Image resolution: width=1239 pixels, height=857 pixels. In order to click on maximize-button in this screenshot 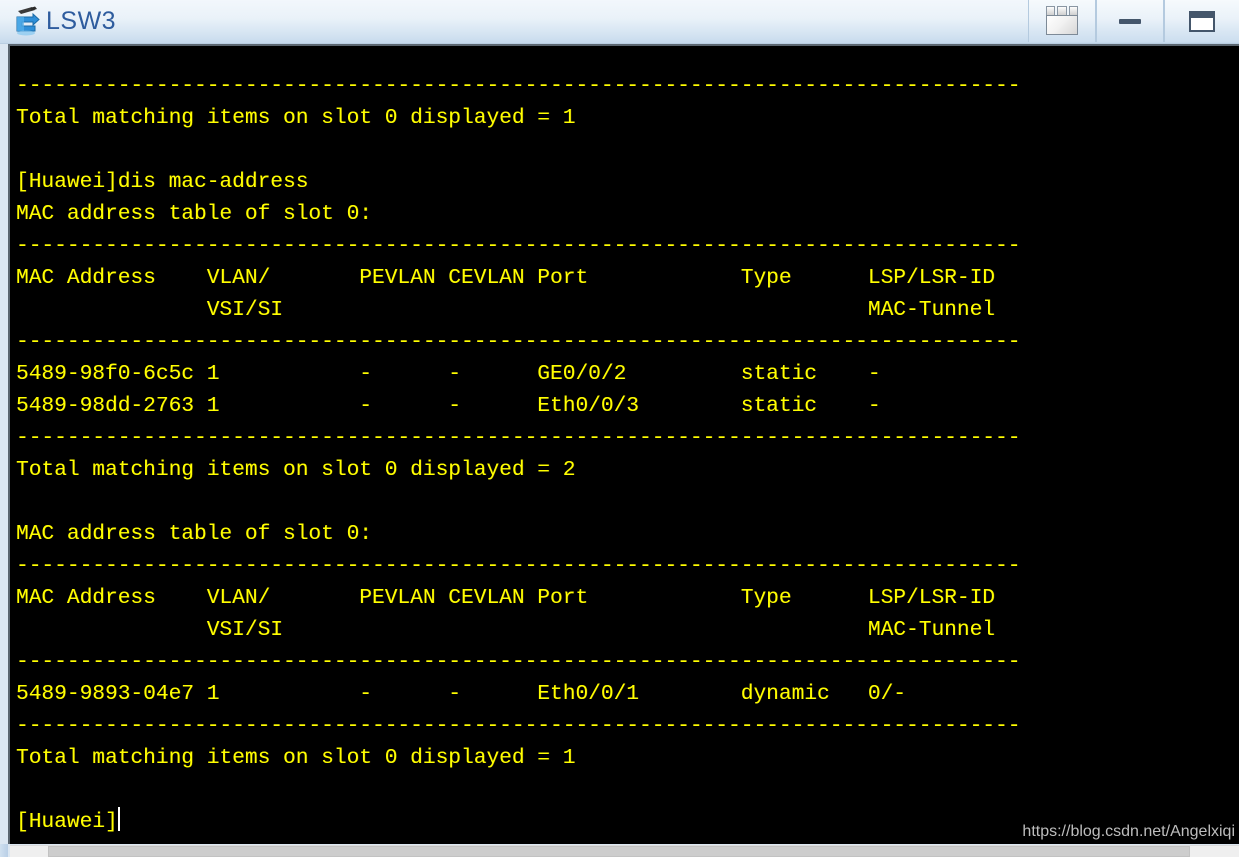, I will do `click(1201, 21)`.